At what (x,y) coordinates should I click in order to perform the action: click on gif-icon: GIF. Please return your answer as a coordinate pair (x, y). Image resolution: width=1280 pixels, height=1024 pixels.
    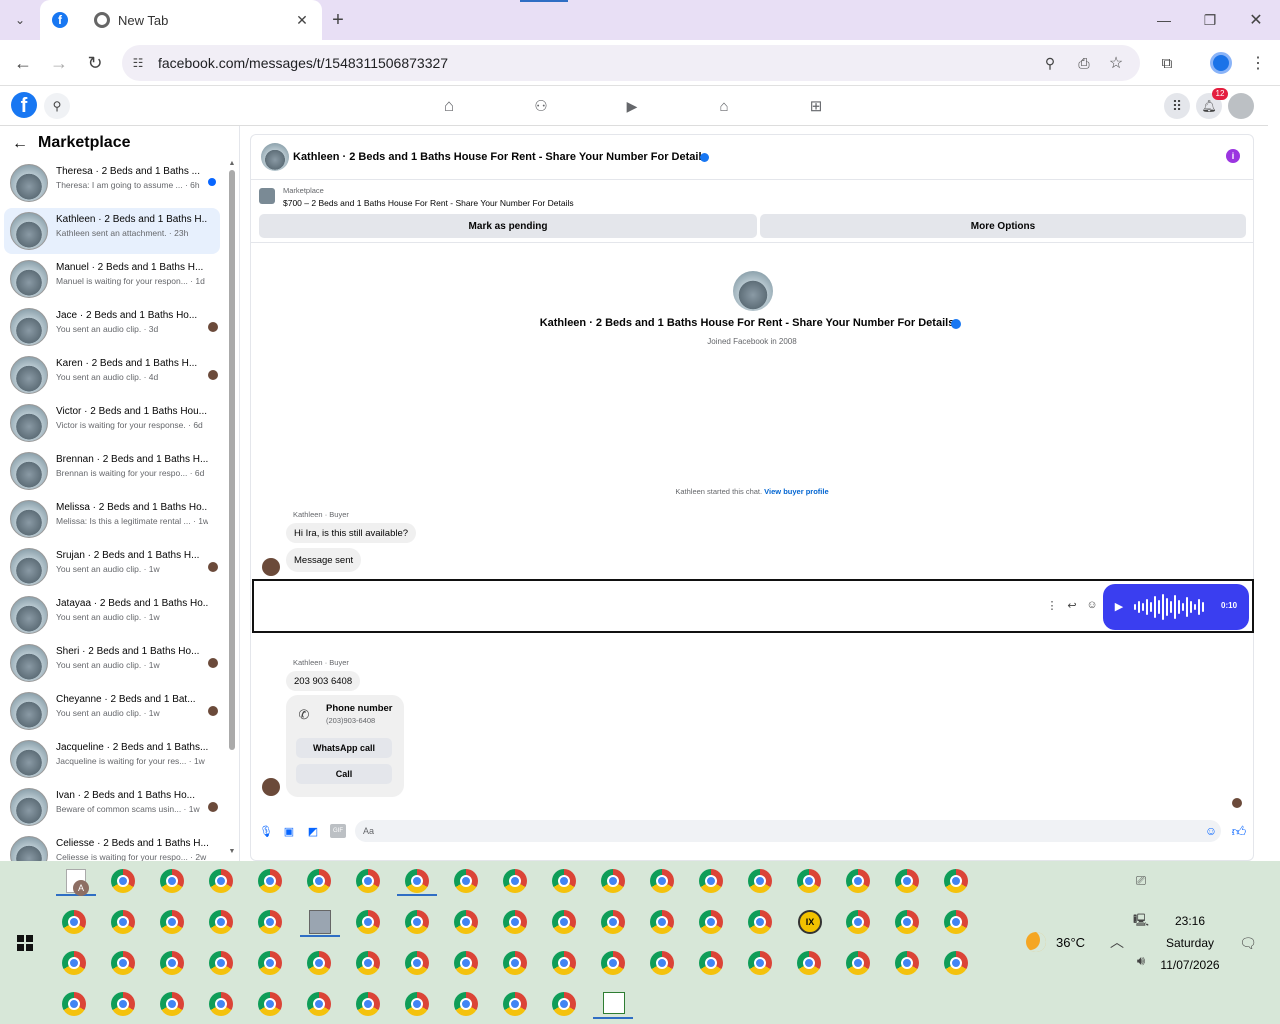
    Looking at the image, I should click on (338, 831).